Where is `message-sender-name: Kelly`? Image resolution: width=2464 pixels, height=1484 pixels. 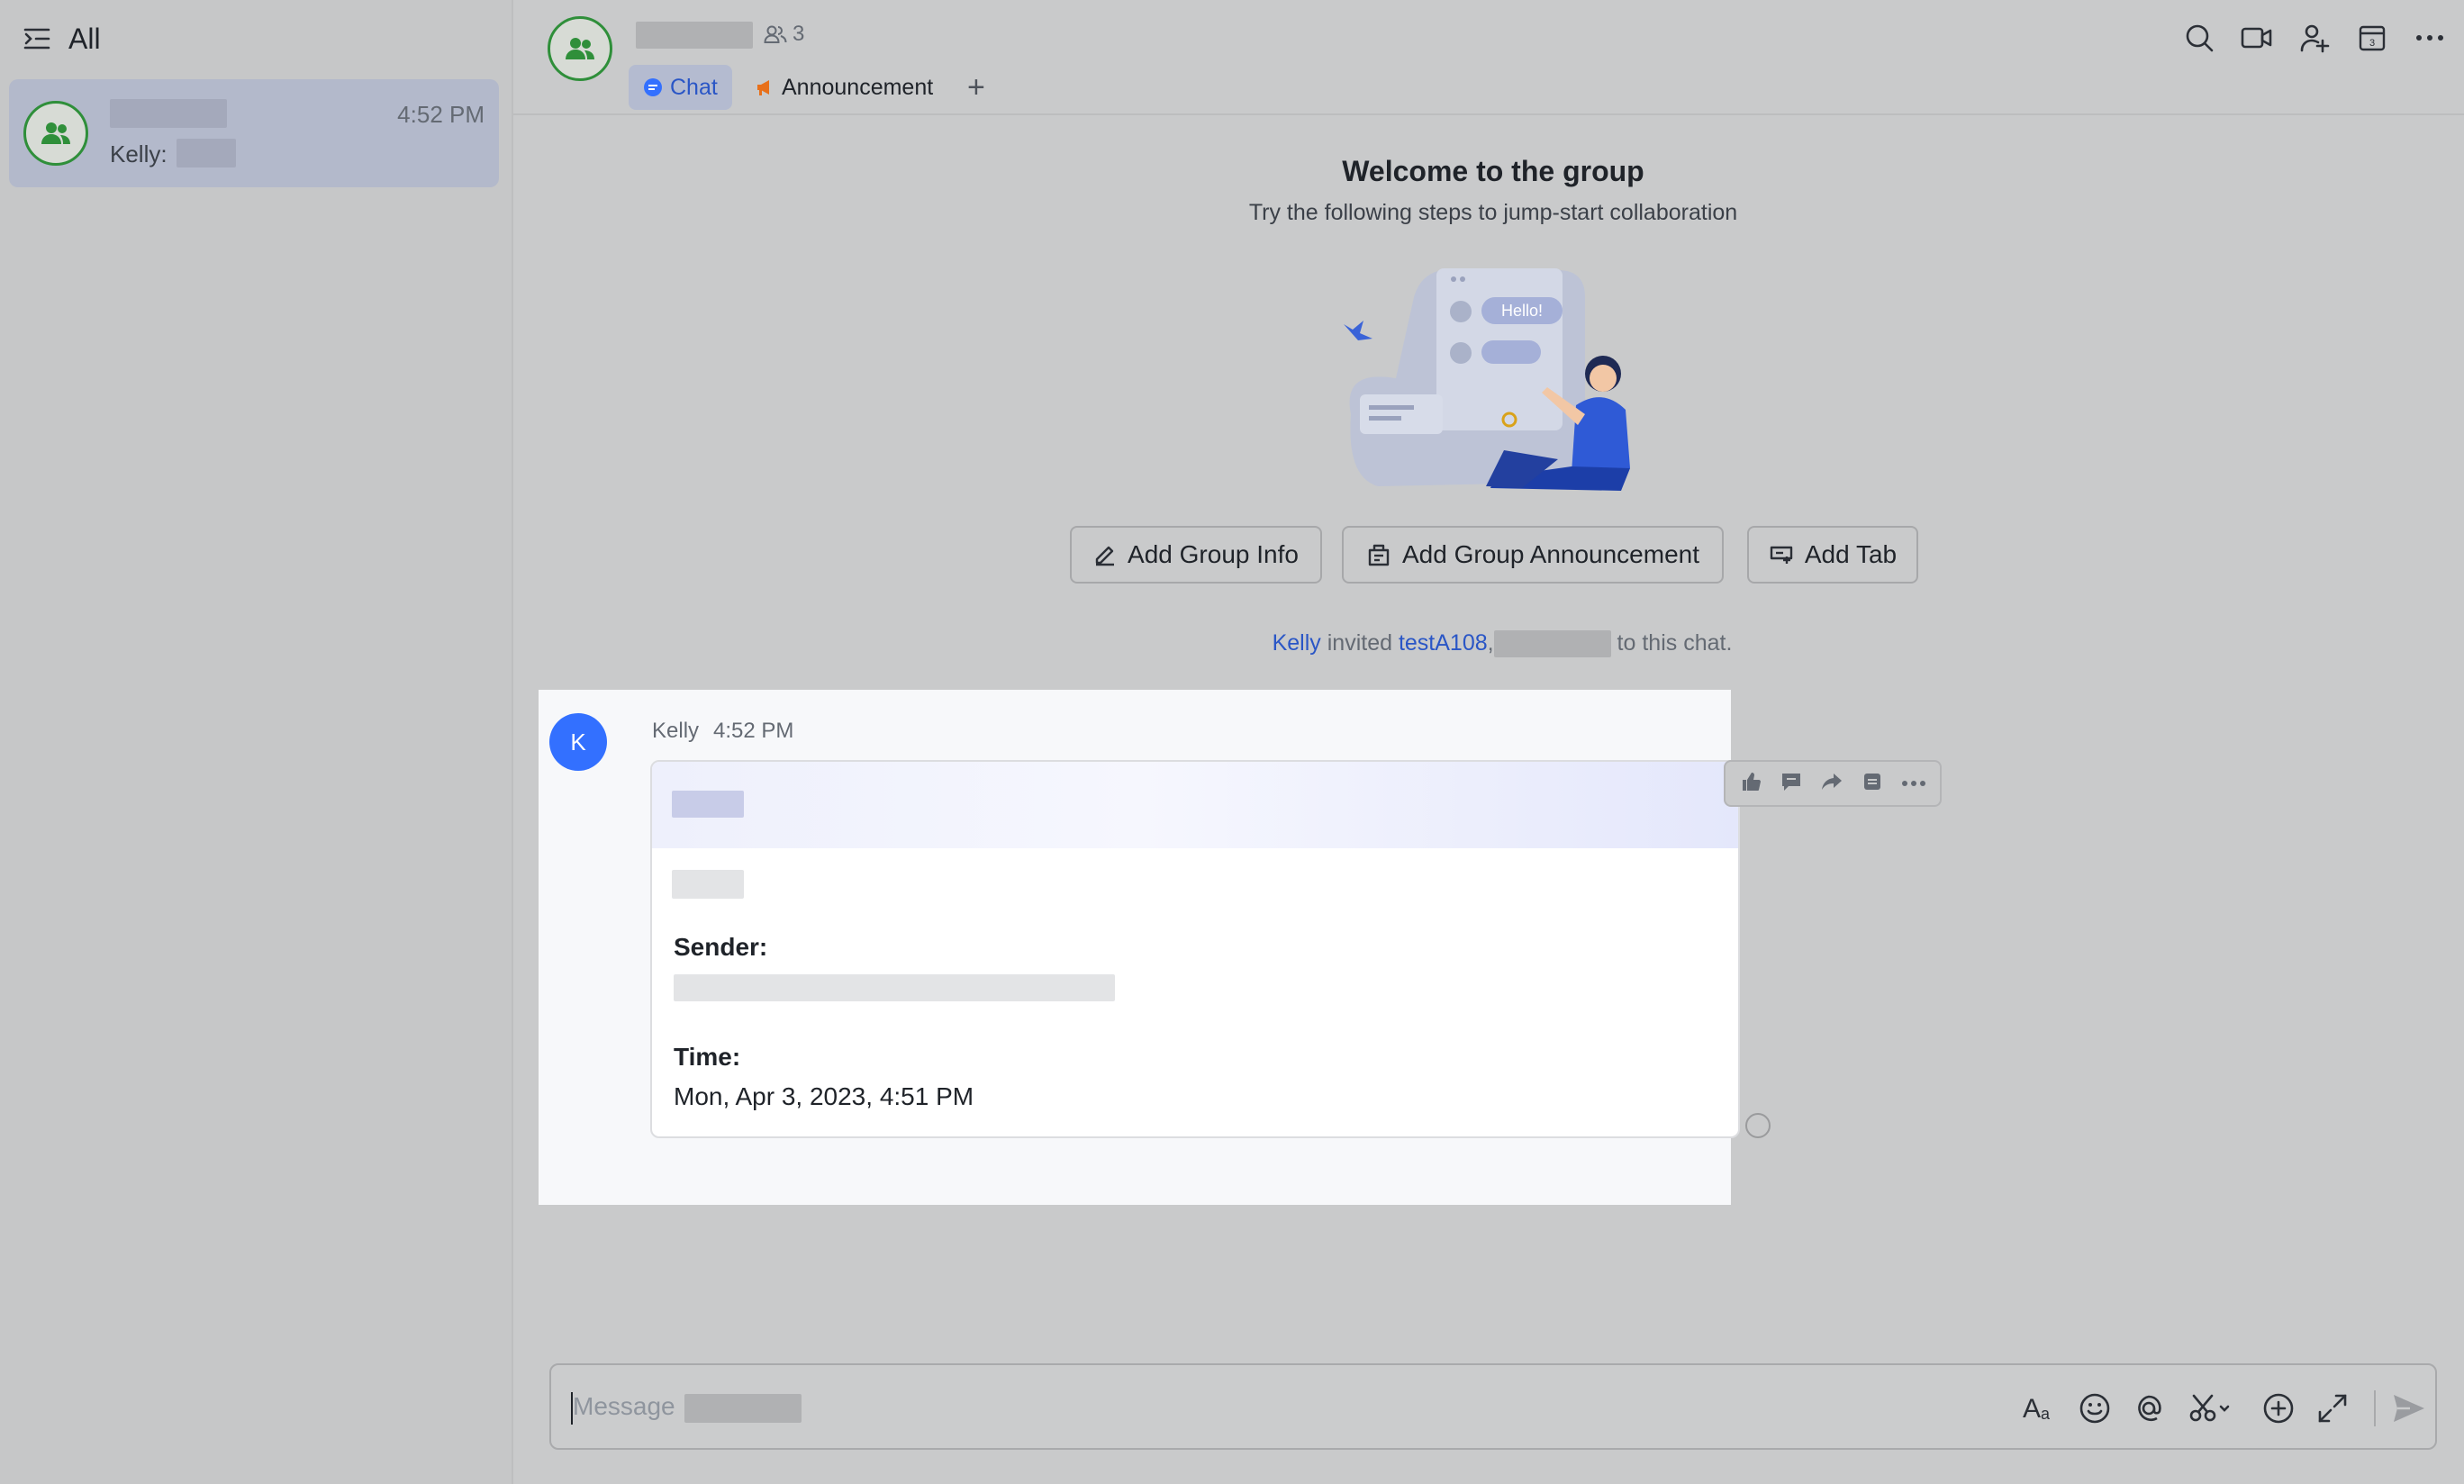
message-sender-name: Kelly is located at coordinates (675, 731).